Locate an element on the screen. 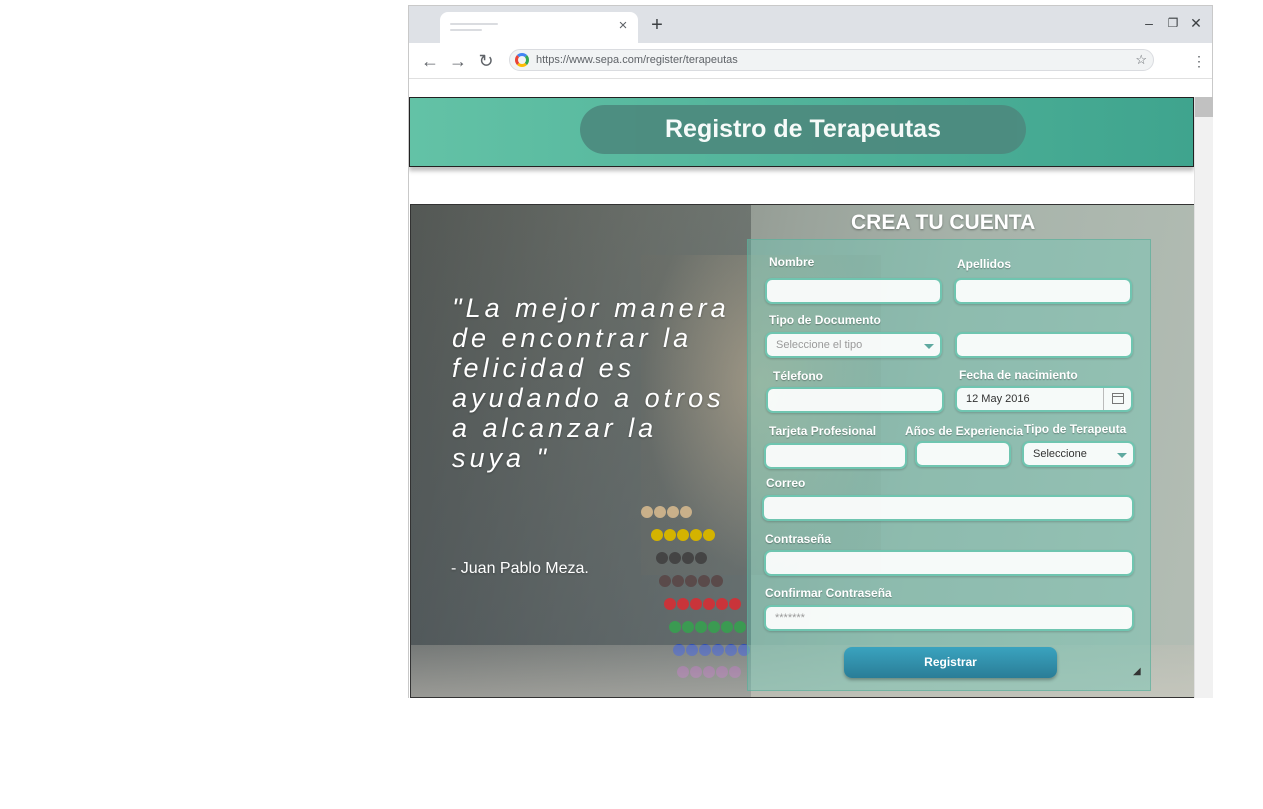  nombre-label: Nombre is located at coordinates (792, 262).